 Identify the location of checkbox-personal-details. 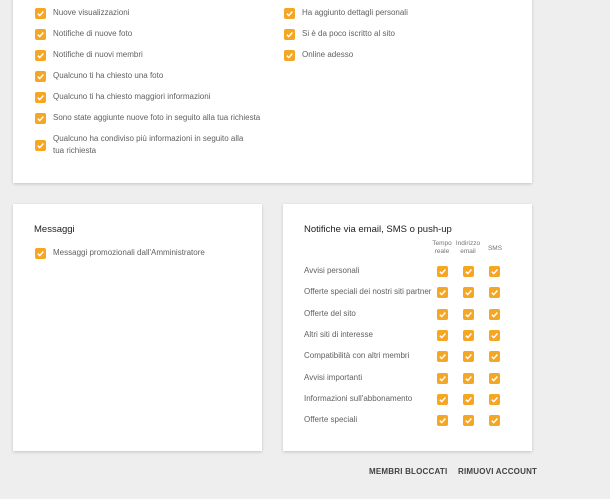
(289, 13).